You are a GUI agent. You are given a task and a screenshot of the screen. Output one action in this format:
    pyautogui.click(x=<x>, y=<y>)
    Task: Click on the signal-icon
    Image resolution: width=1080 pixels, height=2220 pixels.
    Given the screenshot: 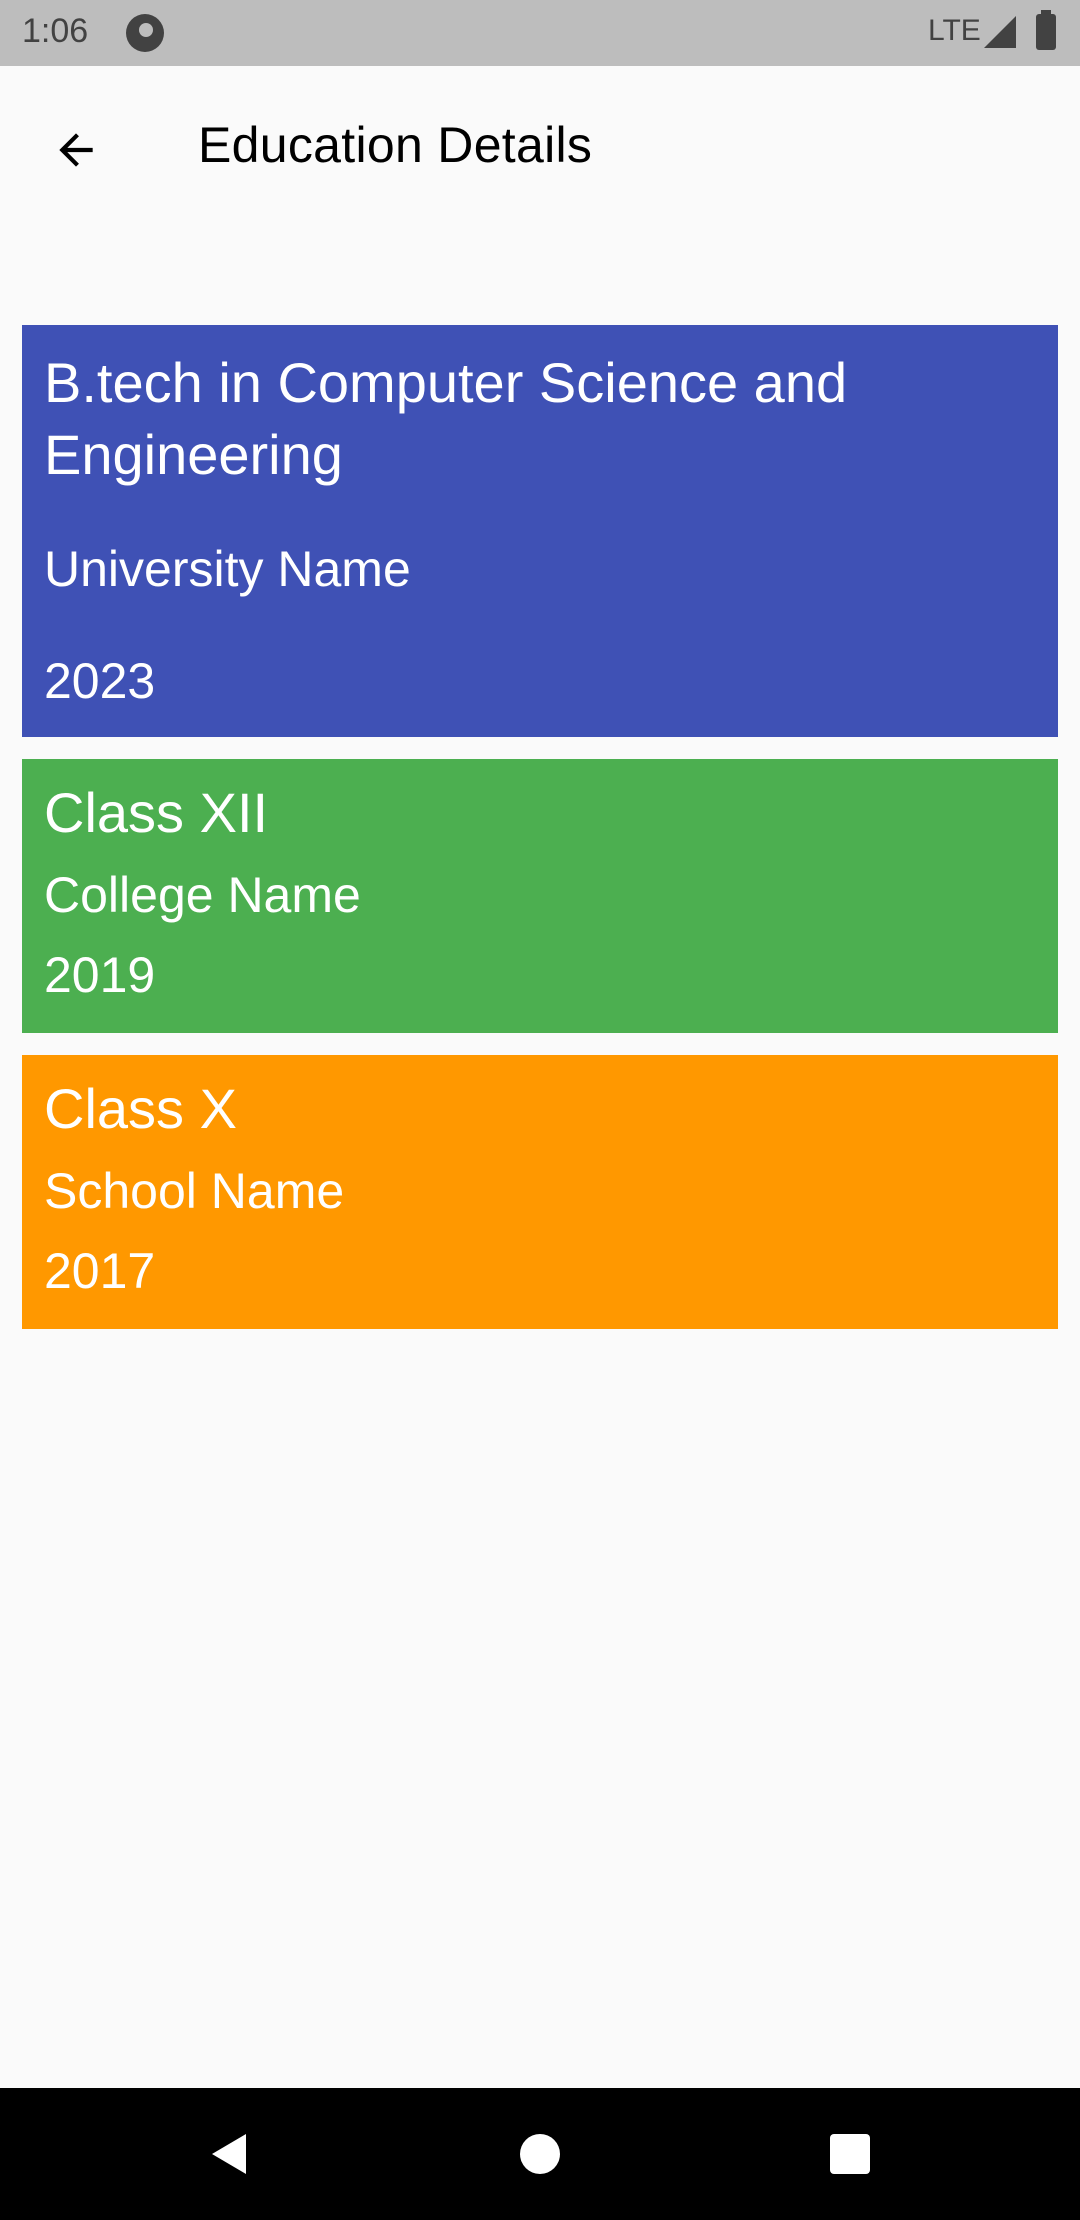 What is the action you would take?
    pyautogui.click(x=1000, y=32)
    